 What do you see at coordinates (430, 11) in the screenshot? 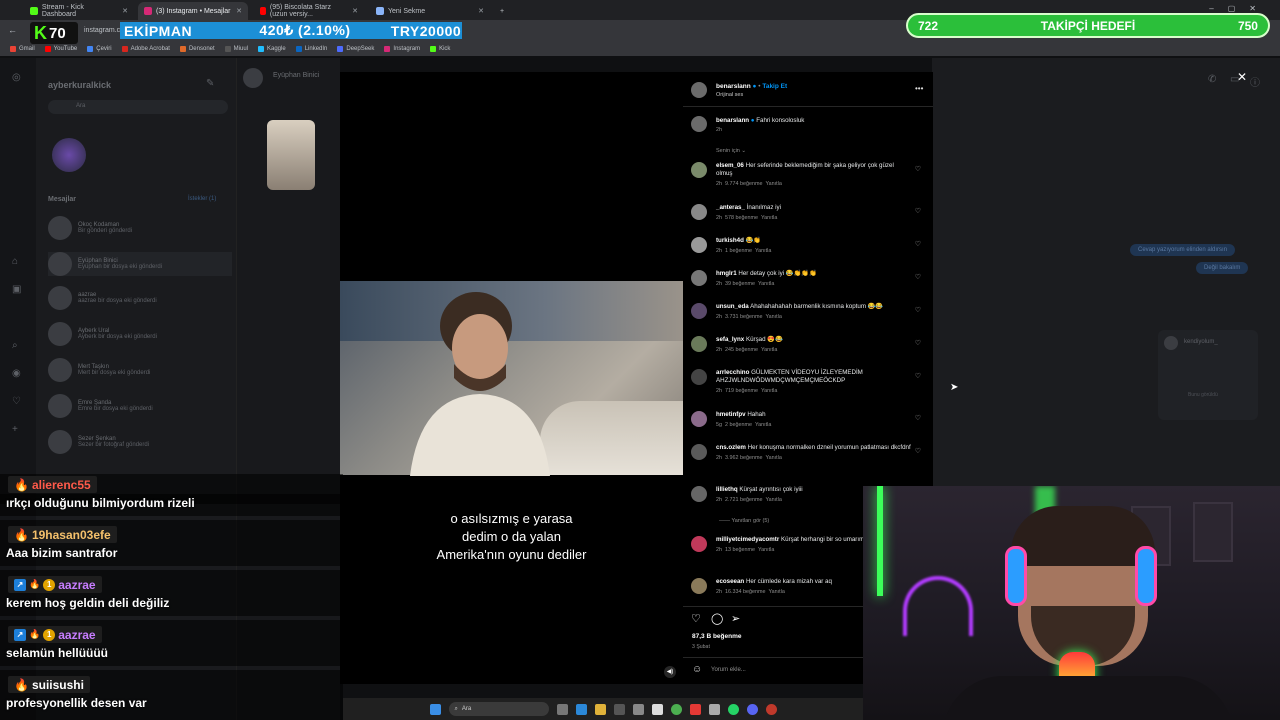
I see `tab-new: Yeni Sekme ✕` at bounding box center [430, 11].